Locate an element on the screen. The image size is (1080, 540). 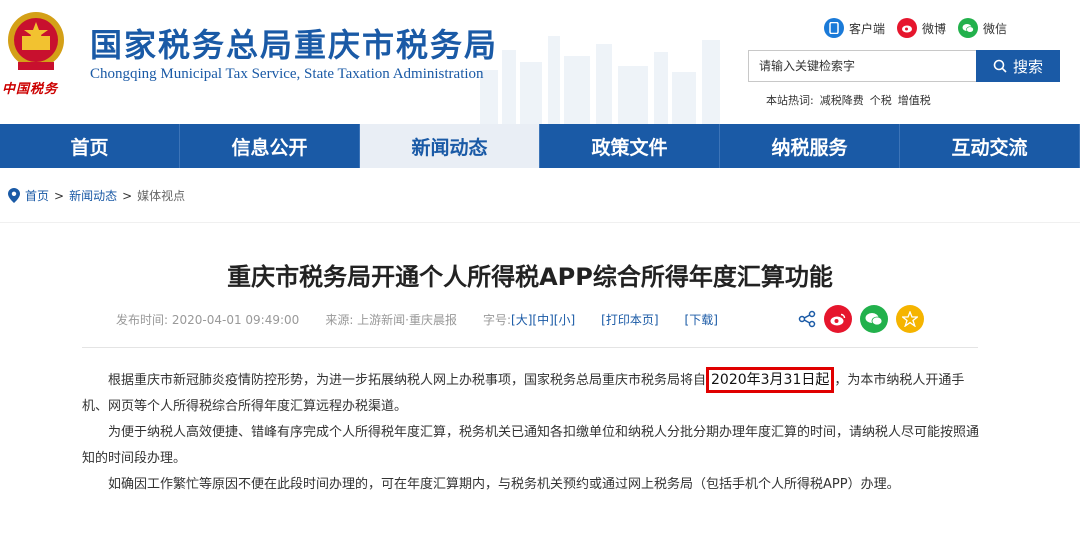
quick-link-label: 微信 is located at coordinates (995, 28).